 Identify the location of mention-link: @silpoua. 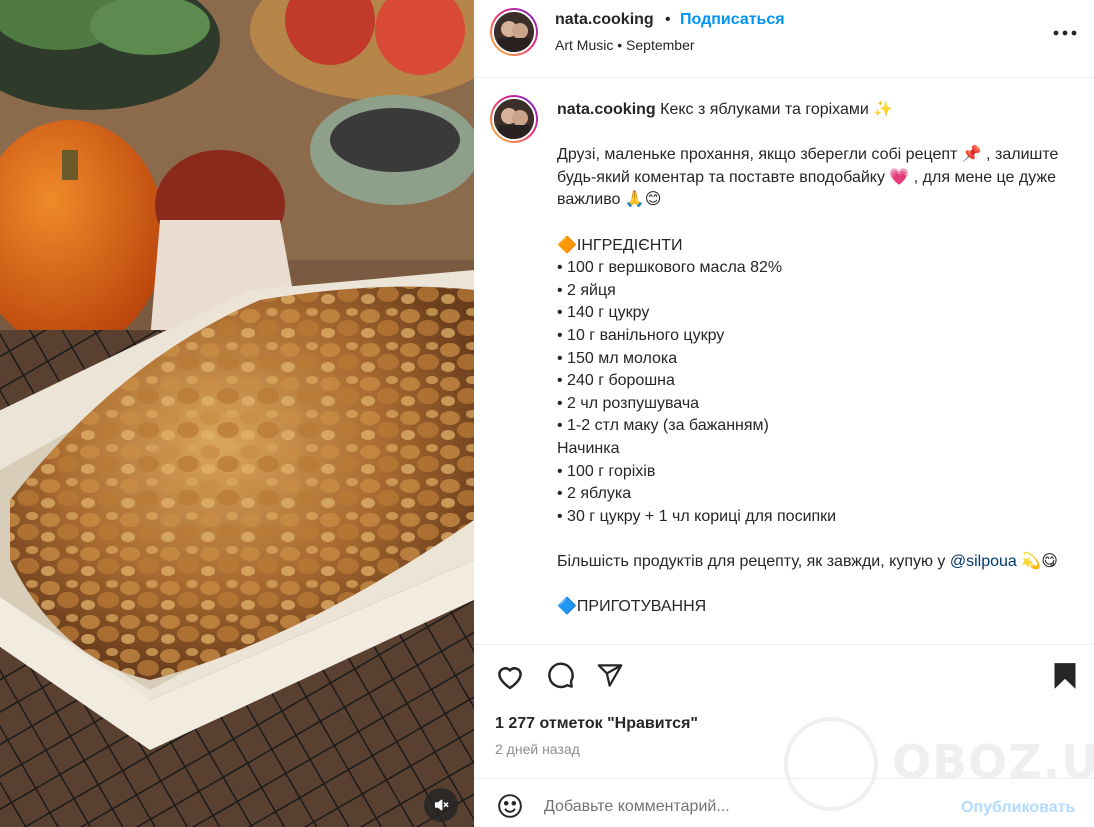
(983, 561).